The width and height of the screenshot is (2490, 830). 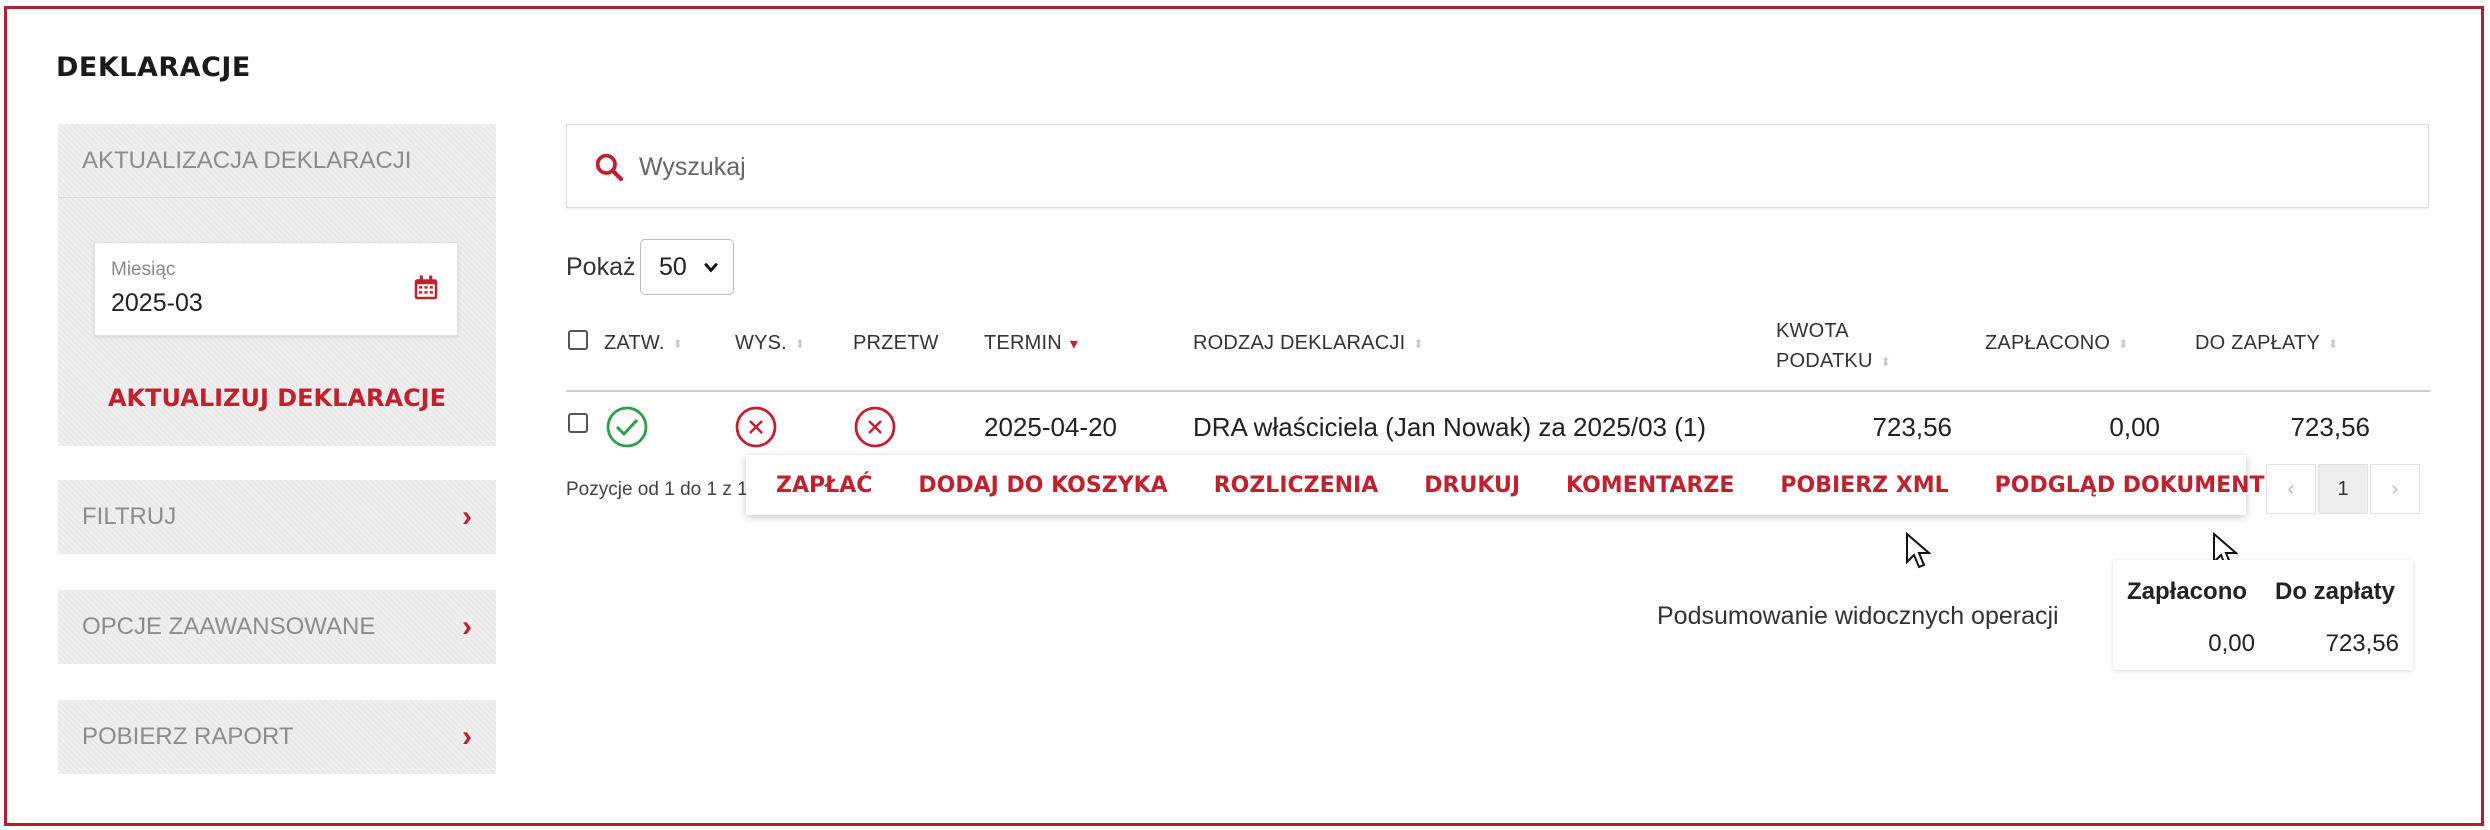 I want to click on action-settlements: ROZLICZENIA, so click(x=1296, y=485).